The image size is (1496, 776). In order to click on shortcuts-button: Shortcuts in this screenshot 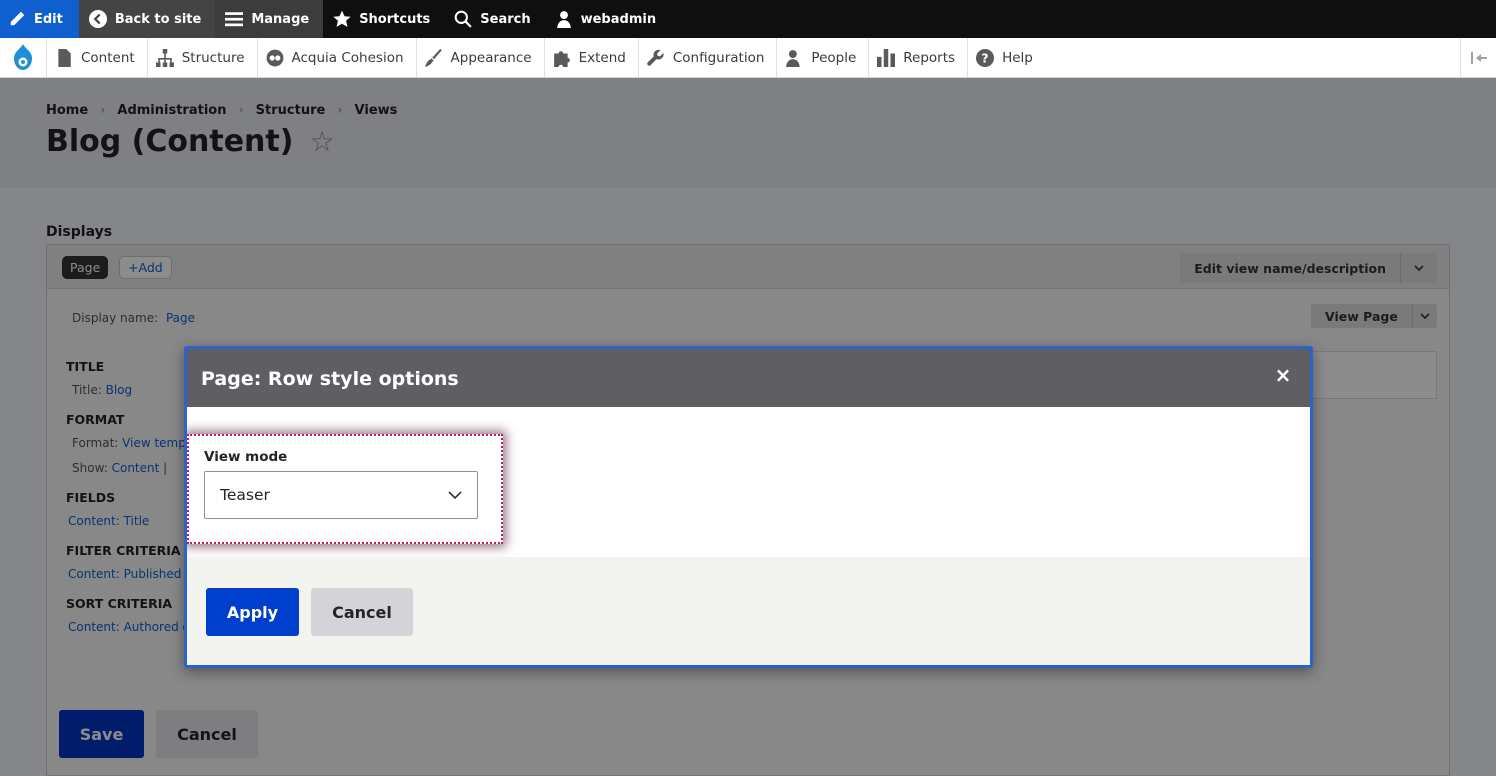, I will do `click(383, 19)`.